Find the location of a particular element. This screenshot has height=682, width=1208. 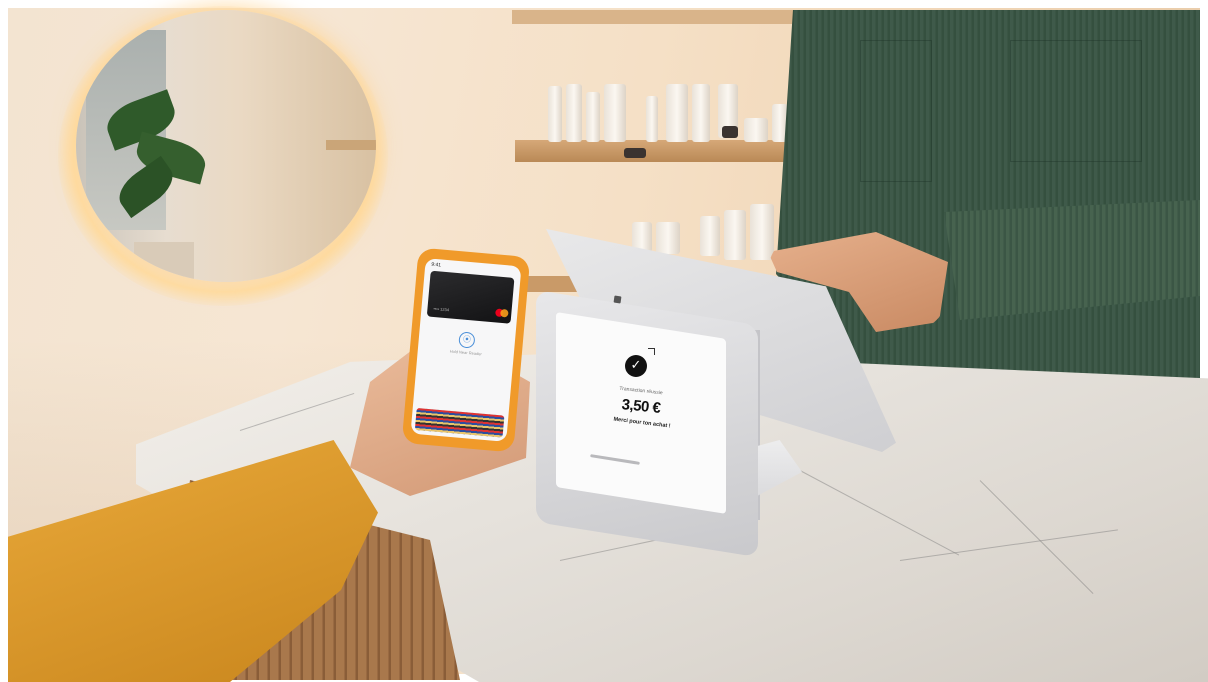

phone-screen: 9:41 •••• 1234 ⦿ Hold Near Reader is located at coordinates (466, 350).